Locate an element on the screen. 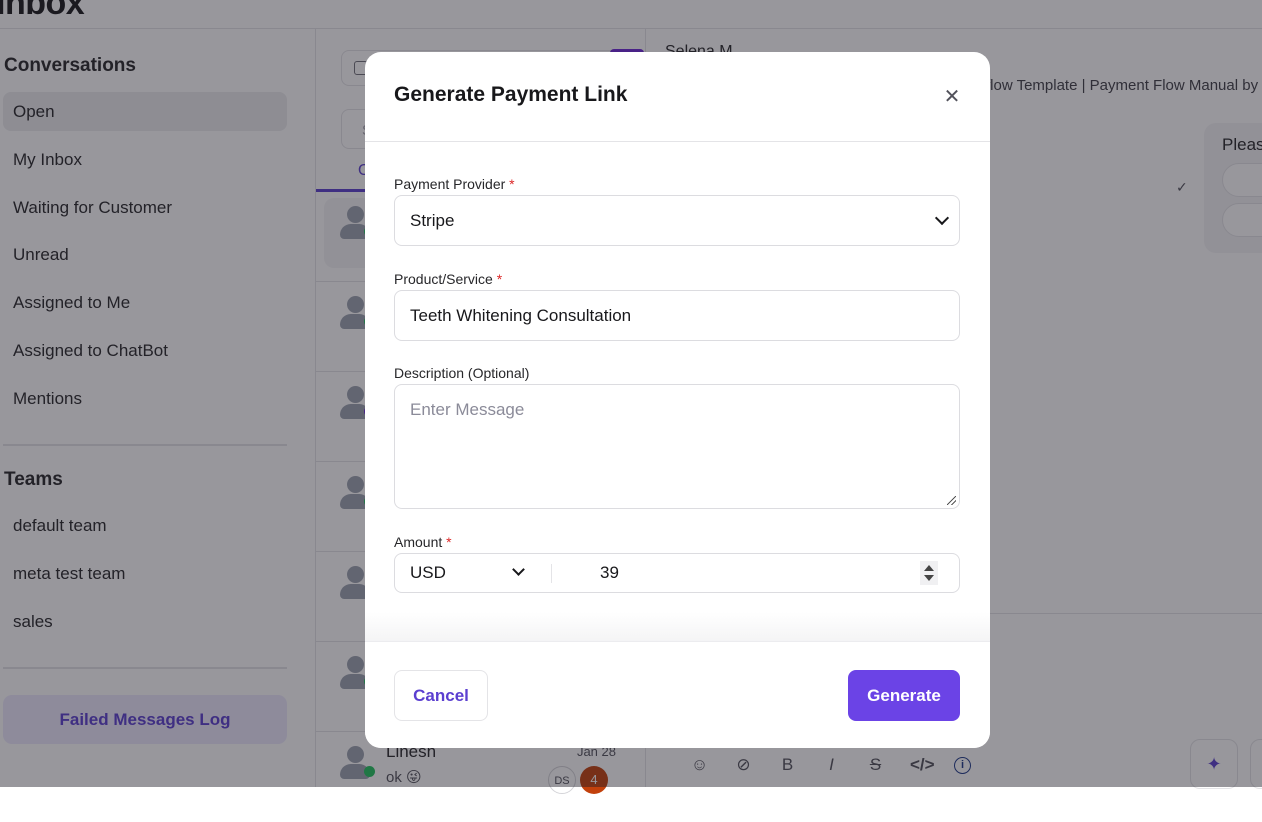 Image resolution: width=1262 pixels, height=822 pixels. product-service-input: Teeth Whitening Consultation is located at coordinates (677, 315).